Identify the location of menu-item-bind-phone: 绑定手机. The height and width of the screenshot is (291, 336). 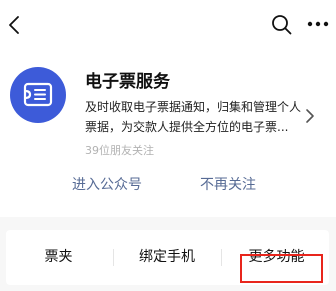
(167, 257).